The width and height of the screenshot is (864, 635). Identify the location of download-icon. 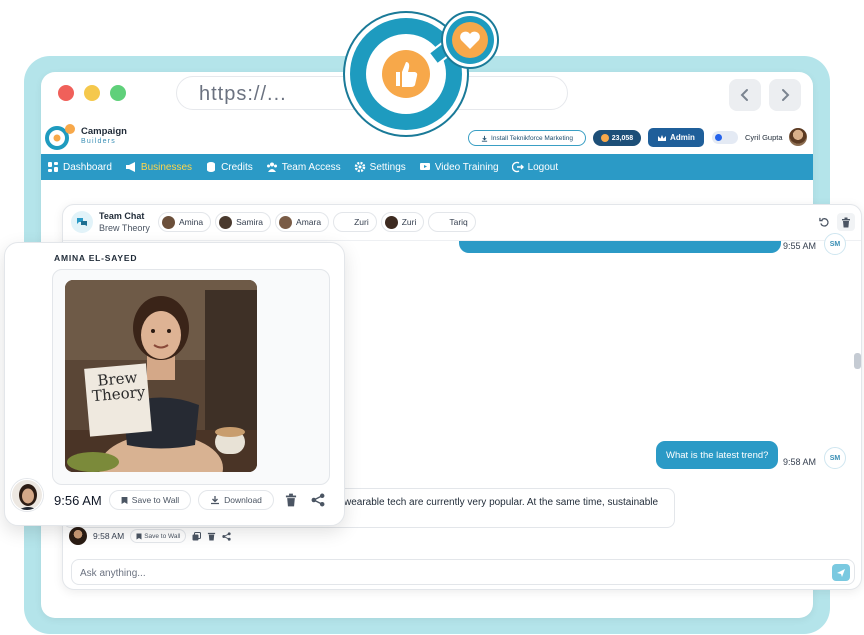
(215, 500).